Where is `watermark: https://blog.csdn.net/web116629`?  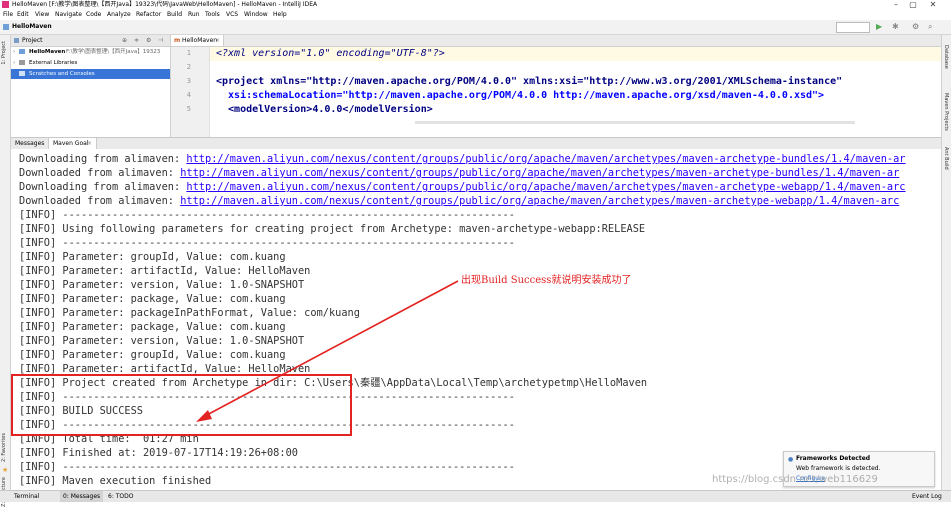
watermark: https://blog.csdn.net/web116629 is located at coordinates (795, 479).